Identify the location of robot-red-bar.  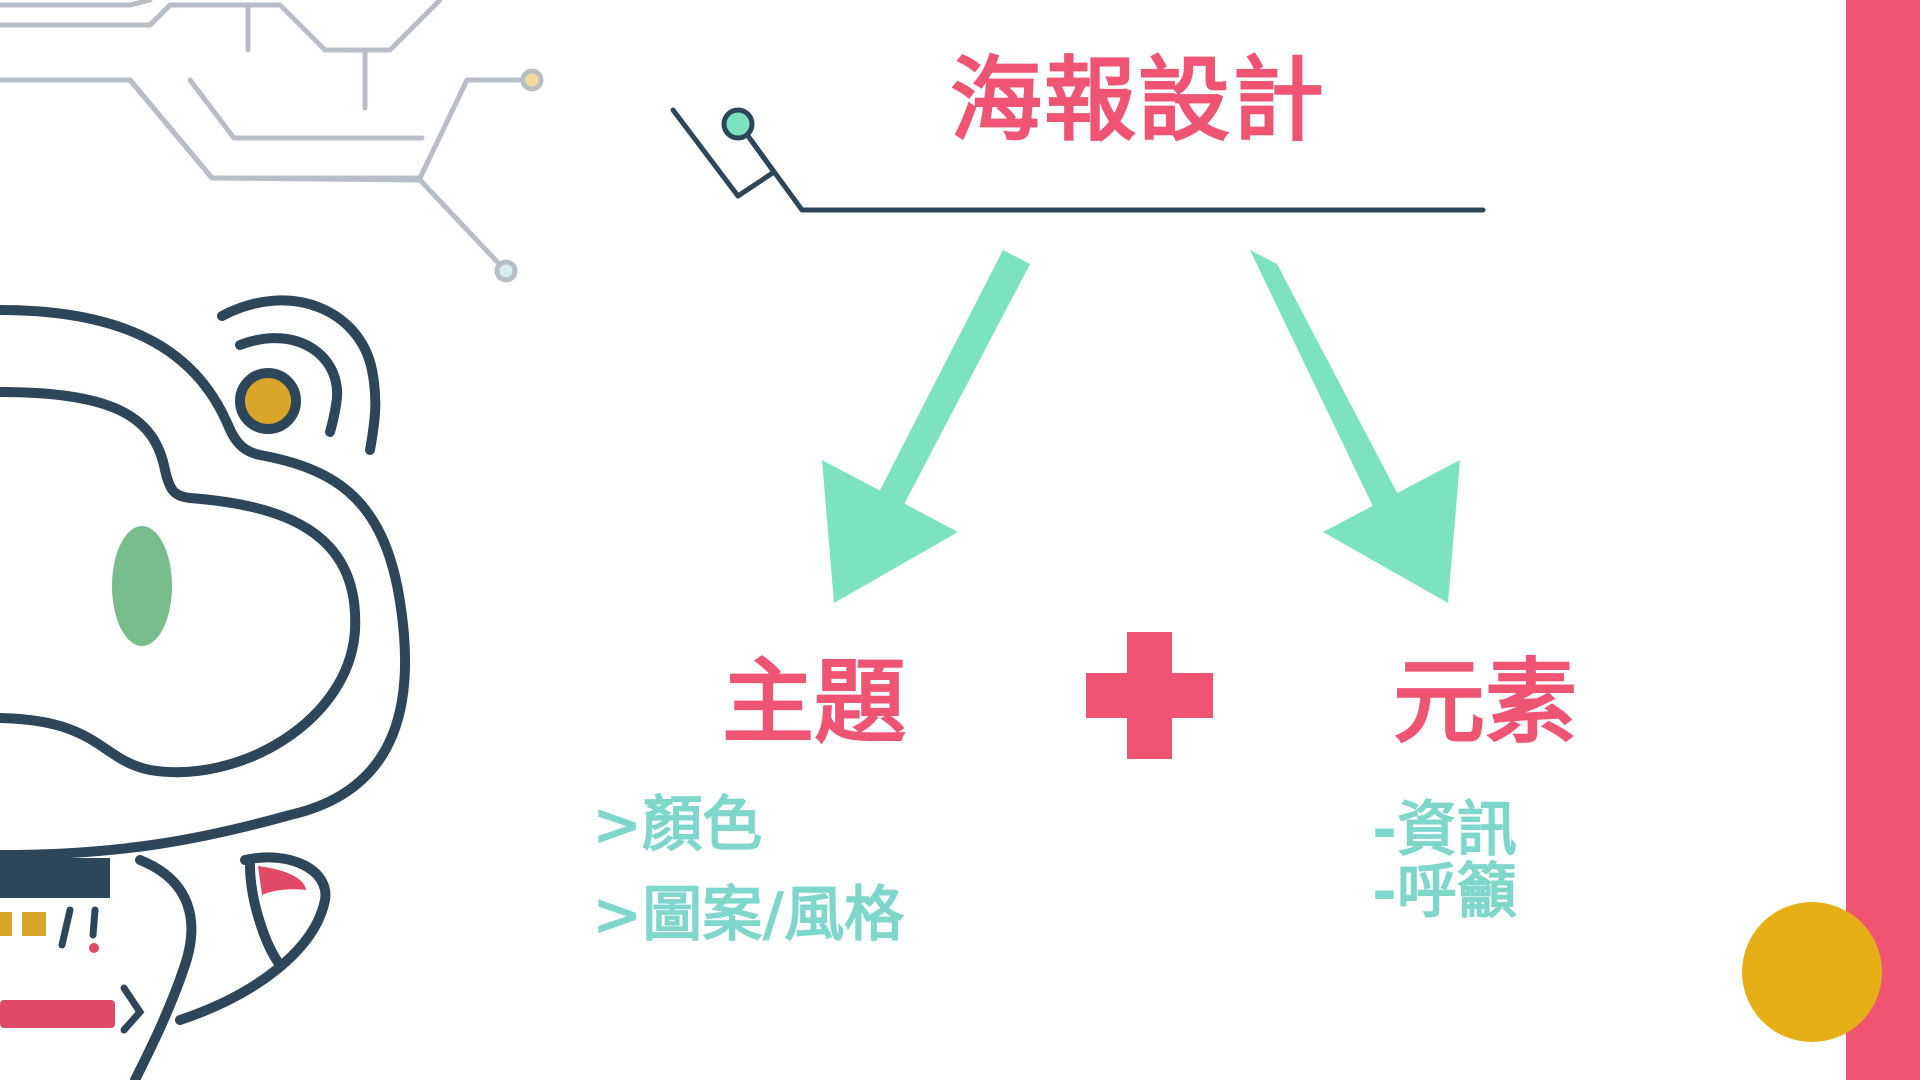
(57, 1014).